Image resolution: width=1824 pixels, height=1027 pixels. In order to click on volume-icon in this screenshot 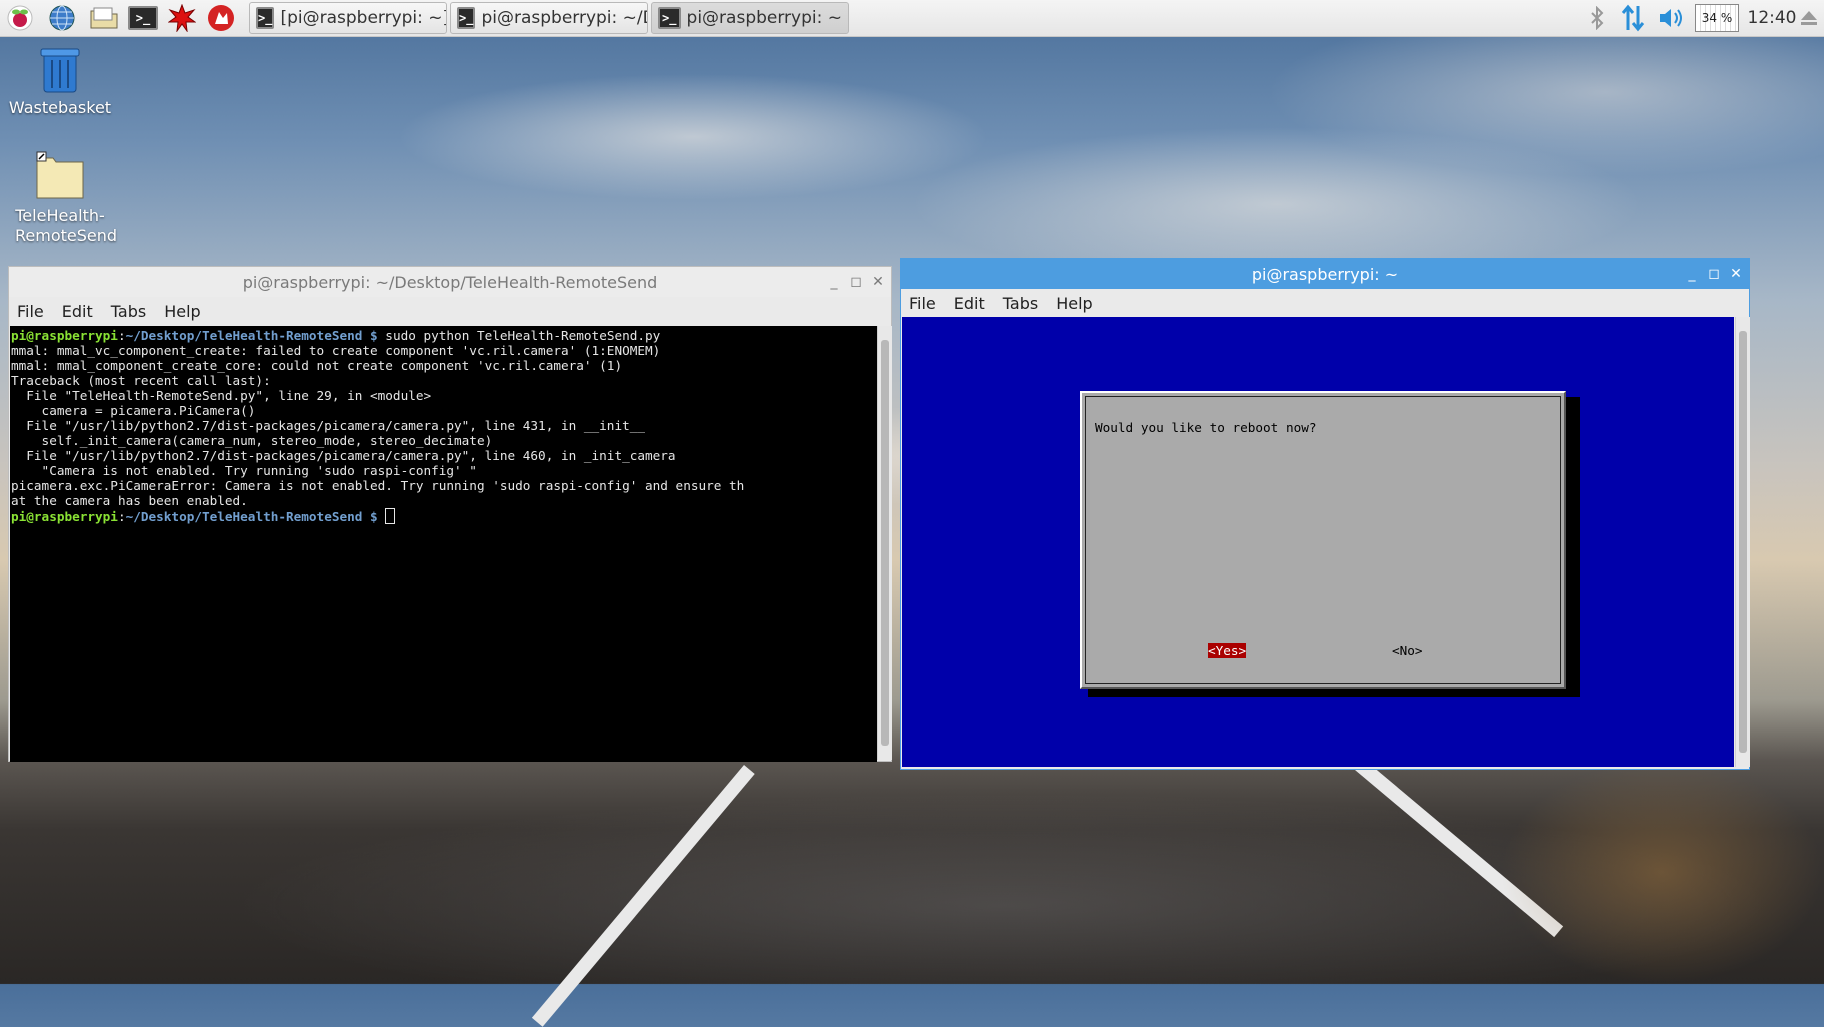, I will do `click(1672, 18)`.